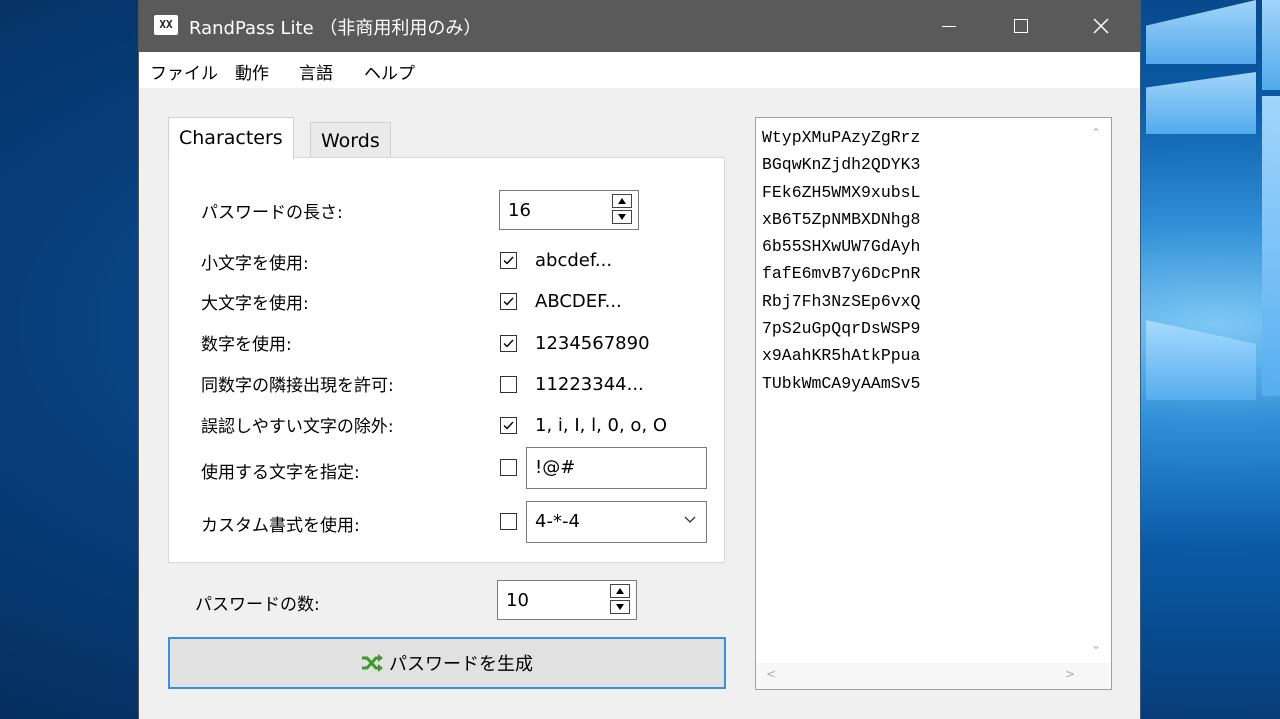  I want to click on horizontal-scrollbar, so click(933, 676).